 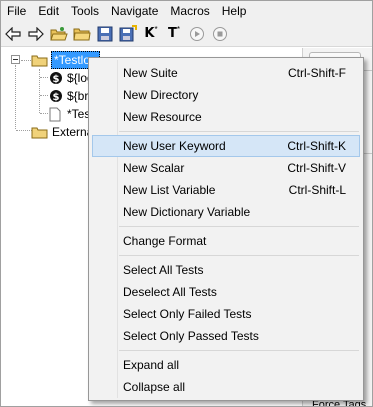 I want to click on menu-item-change-format: Change Format, so click(x=226, y=241).